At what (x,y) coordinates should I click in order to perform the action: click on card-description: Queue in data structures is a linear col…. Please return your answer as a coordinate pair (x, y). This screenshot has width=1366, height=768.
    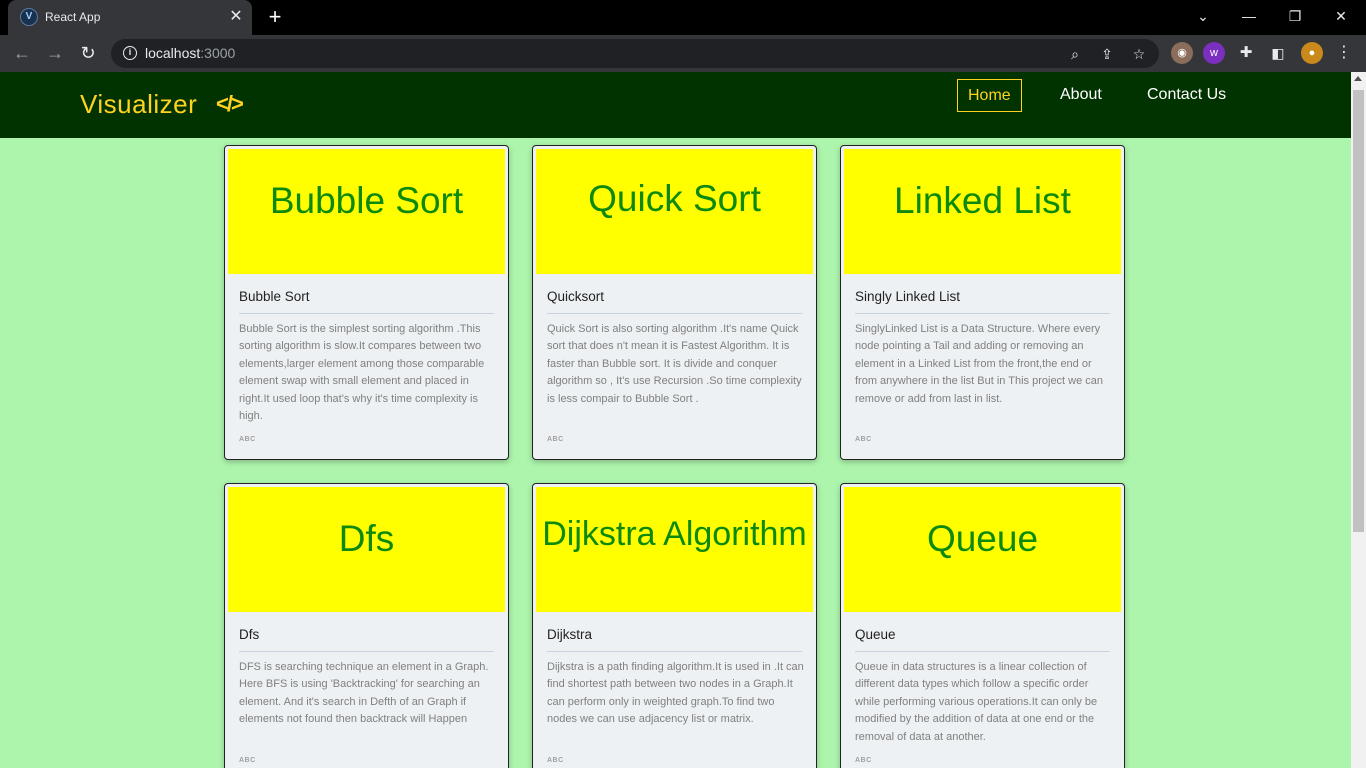
    Looking at the image, I should click on (976, 702).